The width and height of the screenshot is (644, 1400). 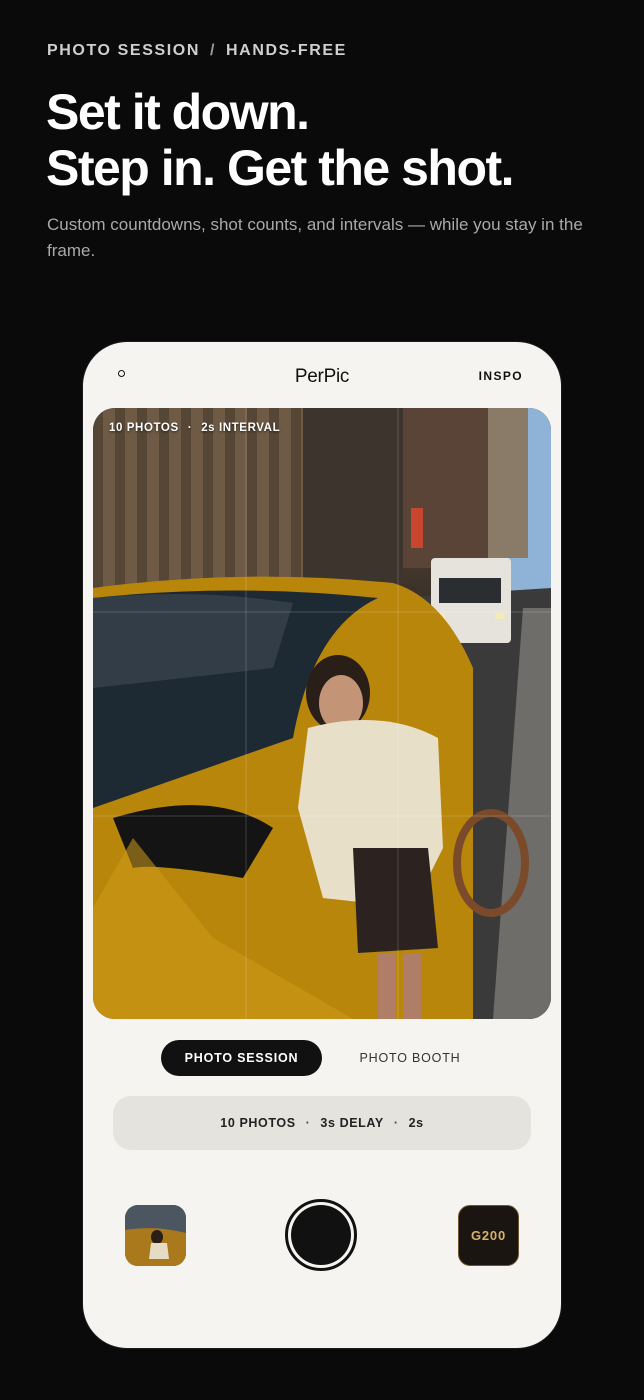 I want to click on mode-photo-session: PHOTO SESSION, so click(x=241, y=1058).